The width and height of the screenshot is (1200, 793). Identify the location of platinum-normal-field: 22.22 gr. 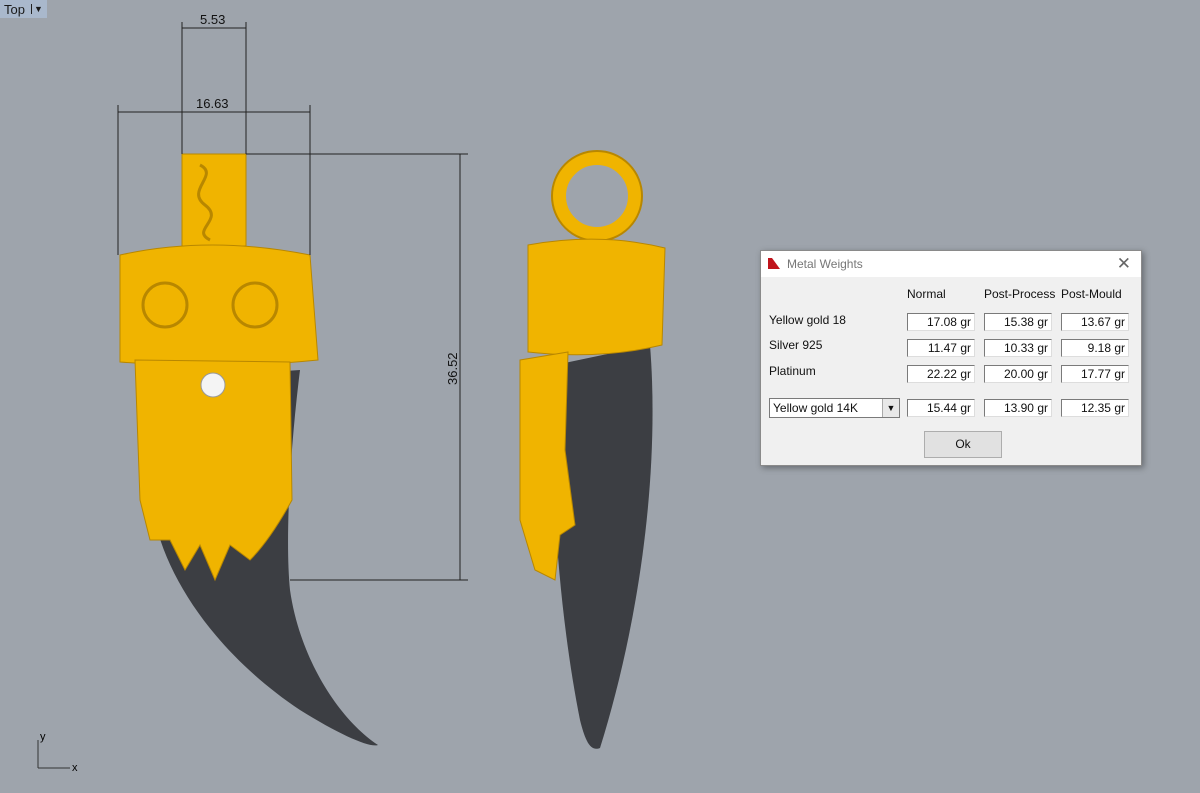
(941, 374).